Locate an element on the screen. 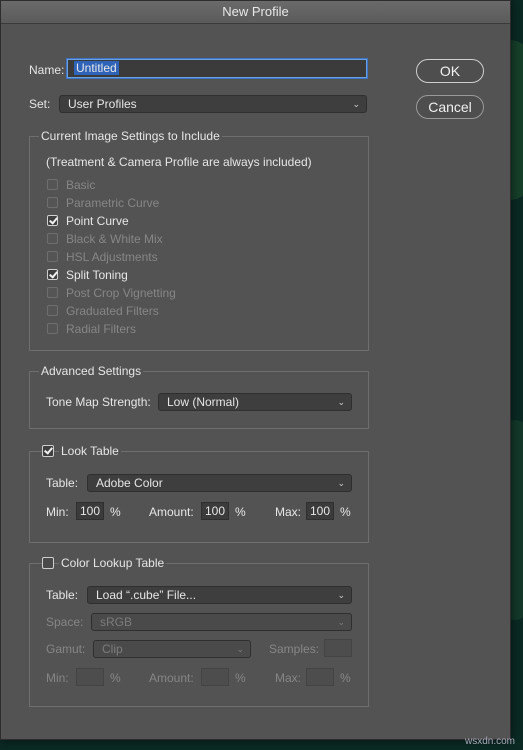 This screenshot has height=750, width=523. setting-label: Parametric Curve is located at coordinates (113, 203).